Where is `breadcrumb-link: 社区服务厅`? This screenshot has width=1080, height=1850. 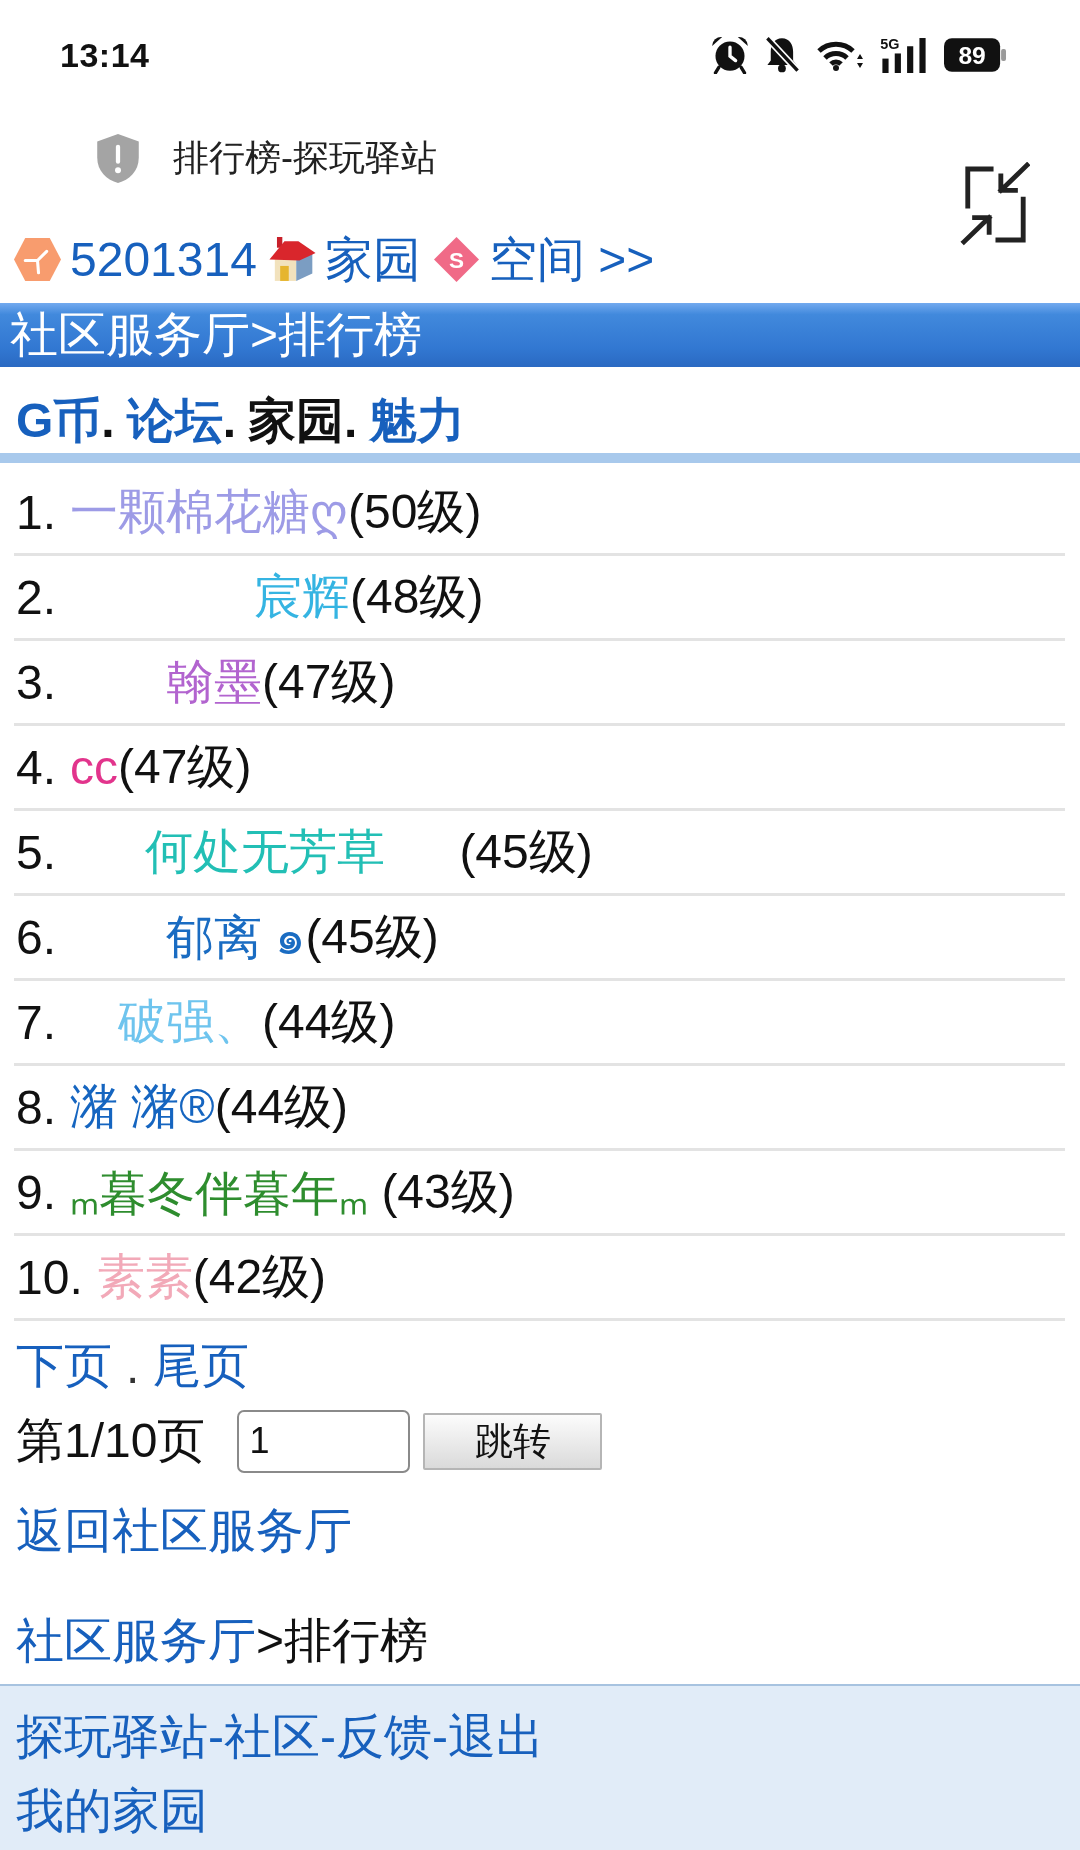 breadcrumb-link: 社区服务厅 is located at coordinates (136, 1640).